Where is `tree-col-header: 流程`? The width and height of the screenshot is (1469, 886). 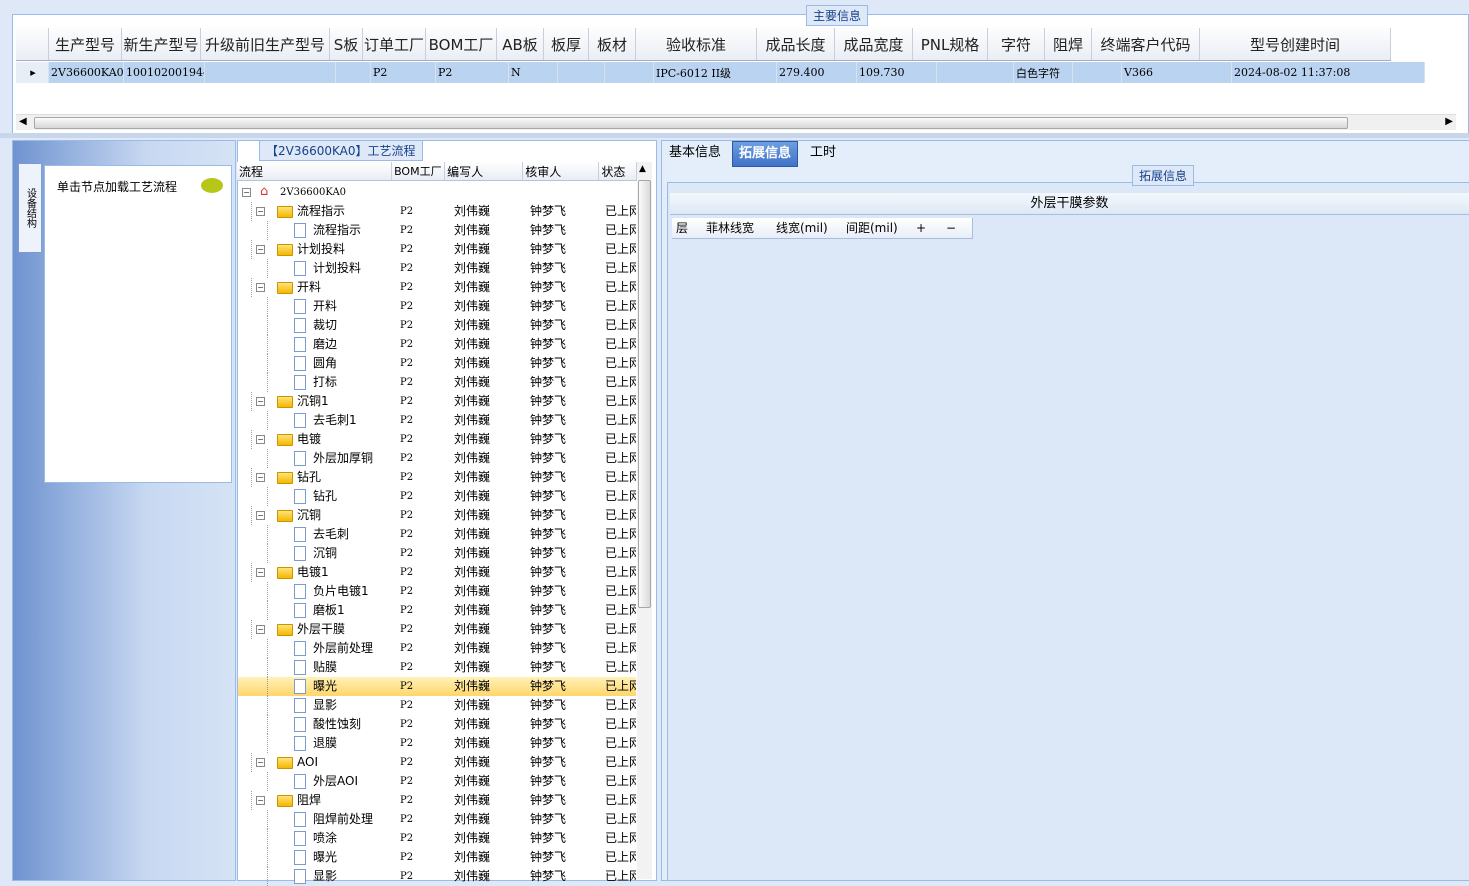
tree-col-header: 流程 is located at coordinates (315, 171).